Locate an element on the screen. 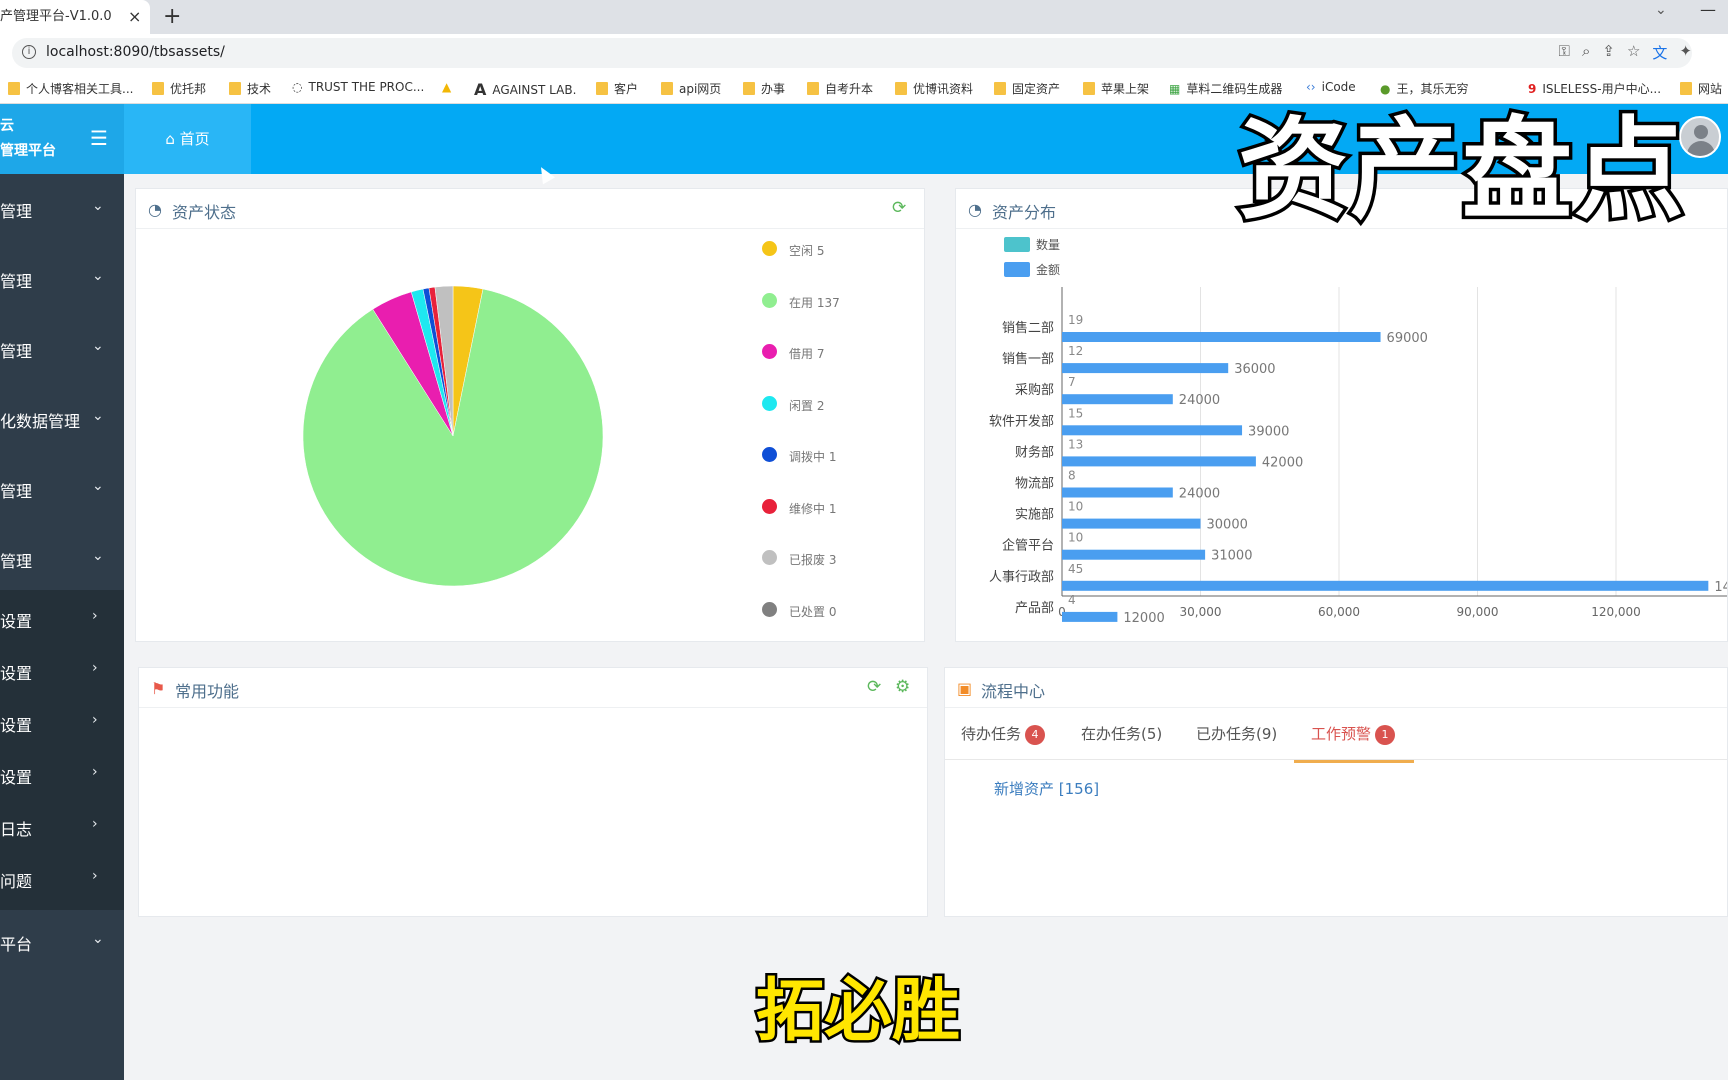  bookmark: ▲ is located at coordinates (446, 87).